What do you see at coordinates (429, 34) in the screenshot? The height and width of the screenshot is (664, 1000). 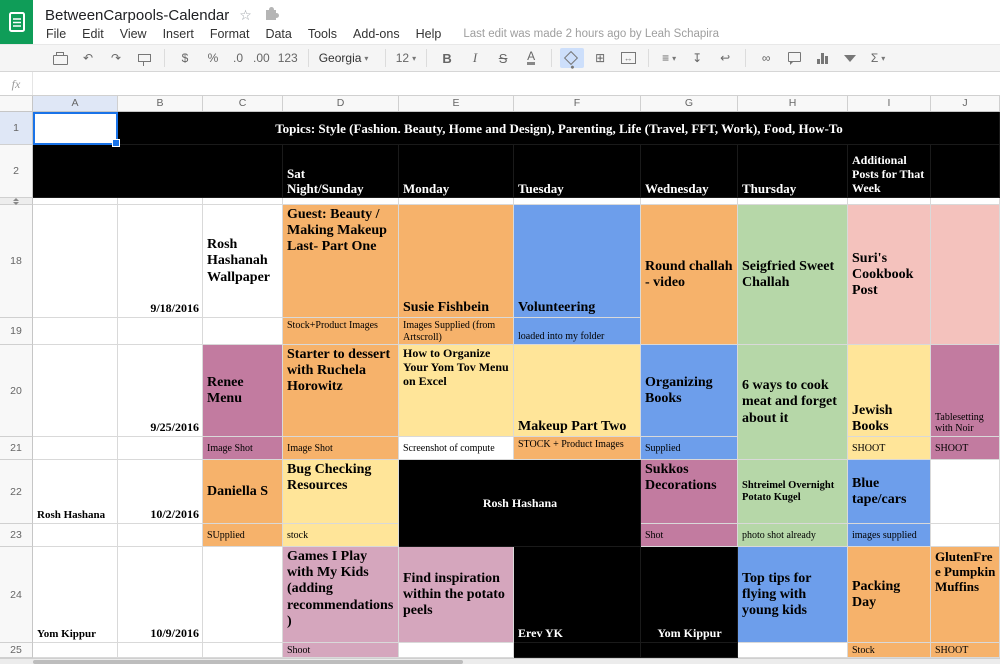 I see `menu-help: Help` at bounding box center [429, 34].